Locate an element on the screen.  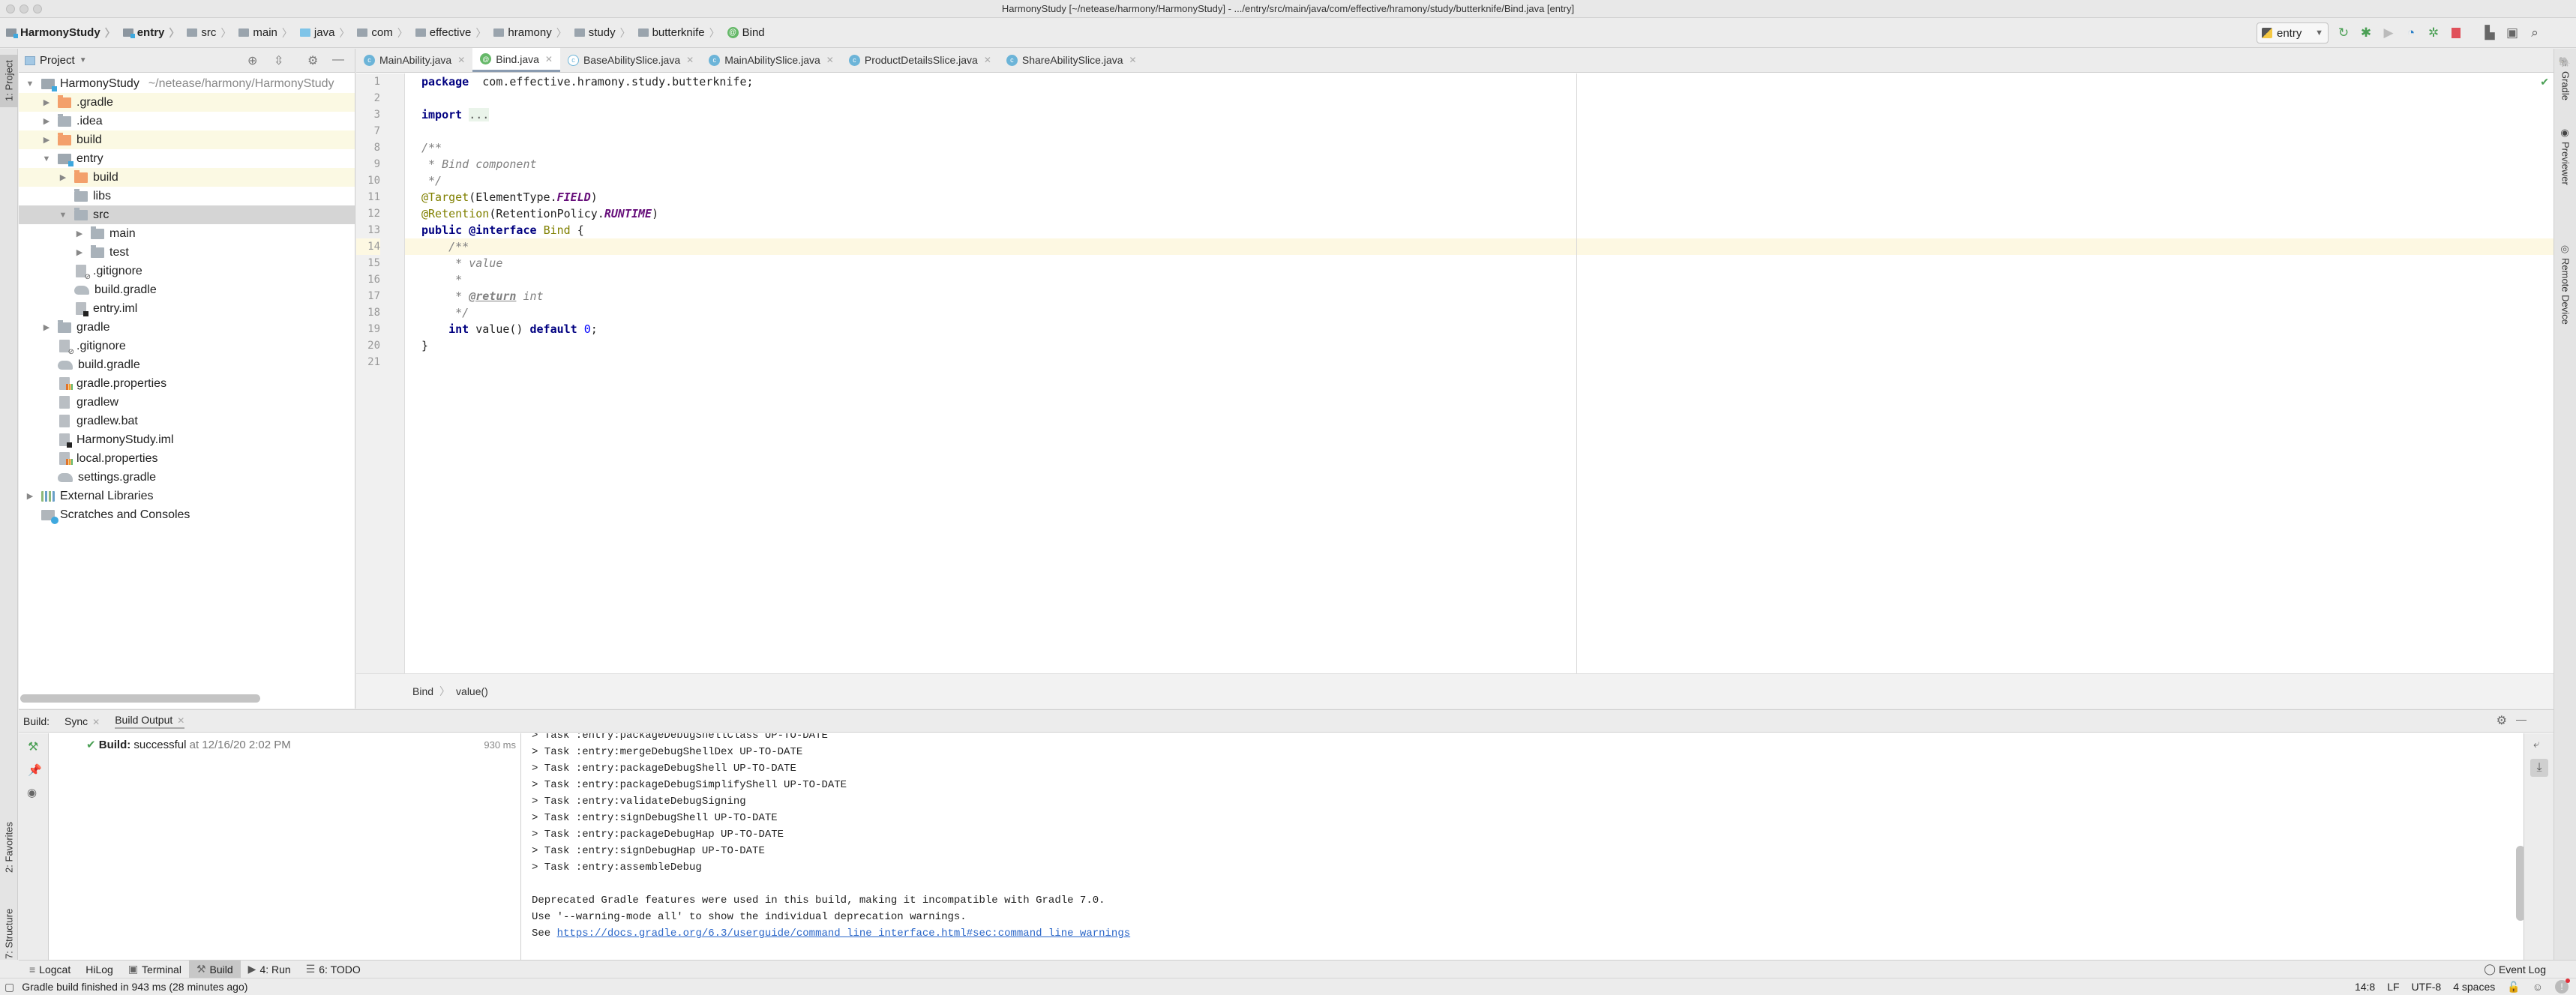
tool-tab-gradle: 🐘 Gradle is located at coordinates (2565, 90).